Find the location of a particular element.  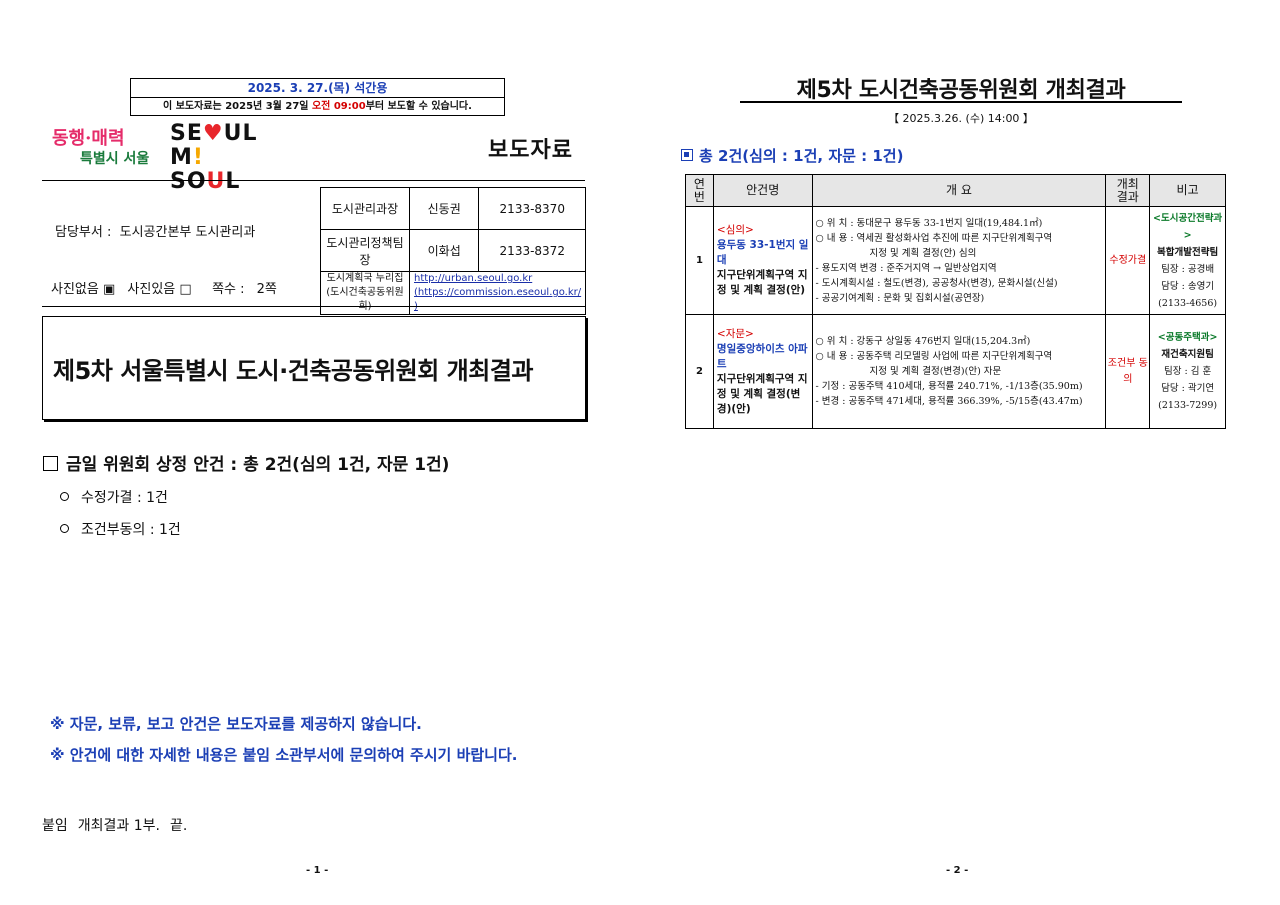

notice: ※ 자문, 보류, 보고 안건은 보도자료를 제공하지 않습니다. is located at coordinates (236, 724).